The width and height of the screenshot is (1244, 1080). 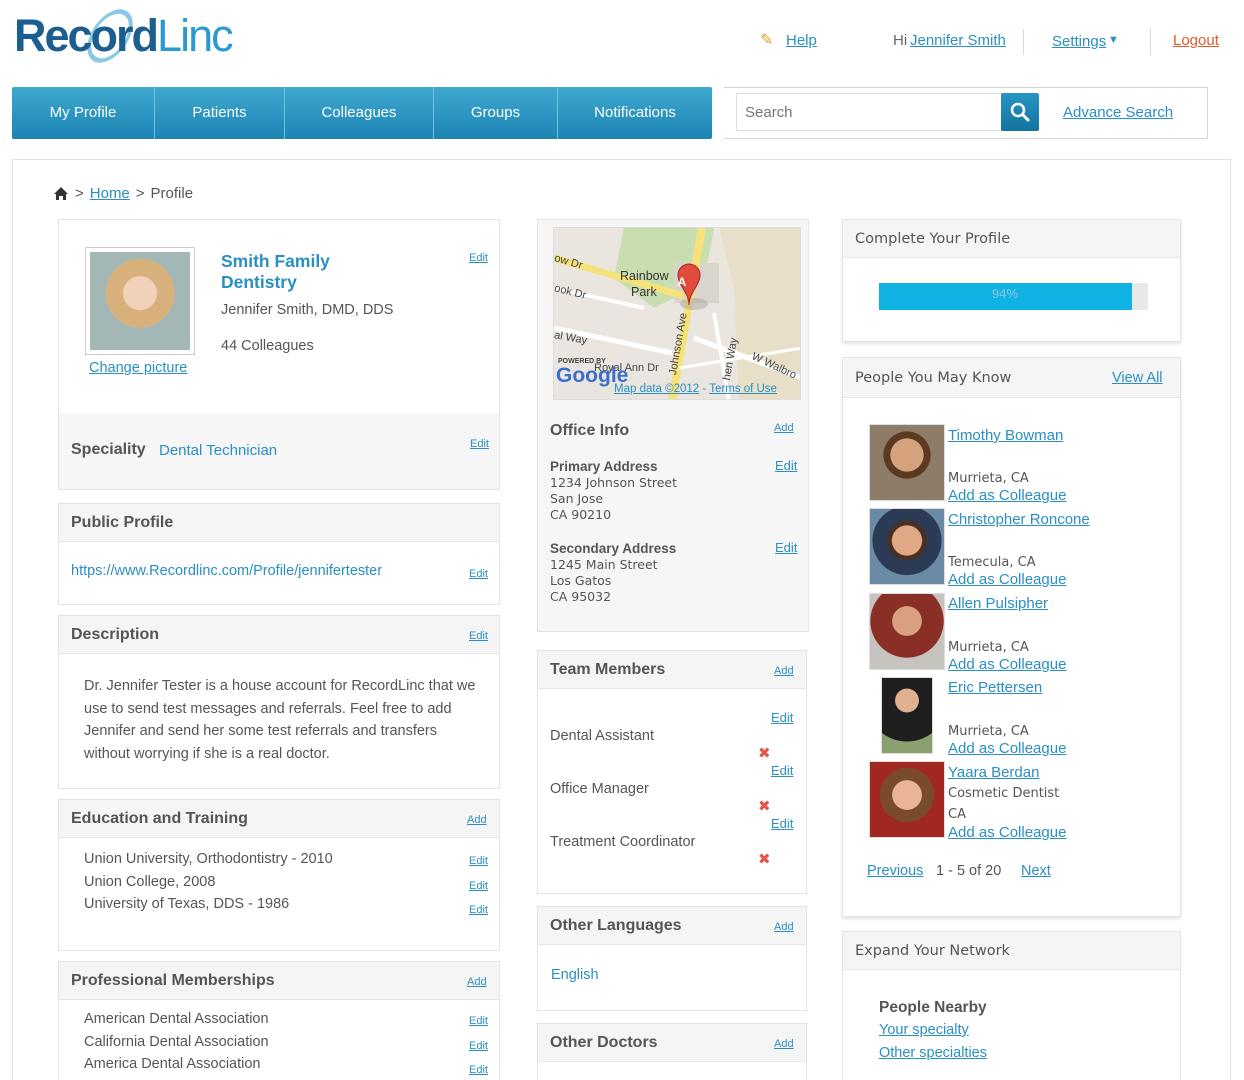 What do you see at coordinates (784, 1044) in the screenshot?
I see `other-doctors-add-link: Add` at bounding box center [784, 1044].